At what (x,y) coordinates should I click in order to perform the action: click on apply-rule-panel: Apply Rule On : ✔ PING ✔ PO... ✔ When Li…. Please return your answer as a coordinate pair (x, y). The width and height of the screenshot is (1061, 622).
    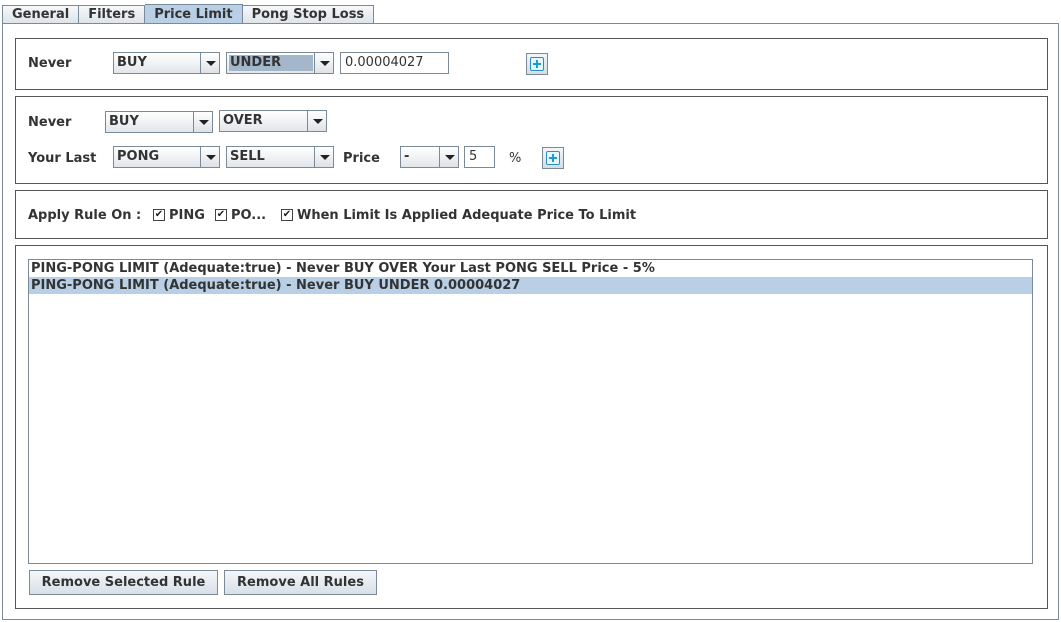
    Looking at the image, I should click on (531, 214).